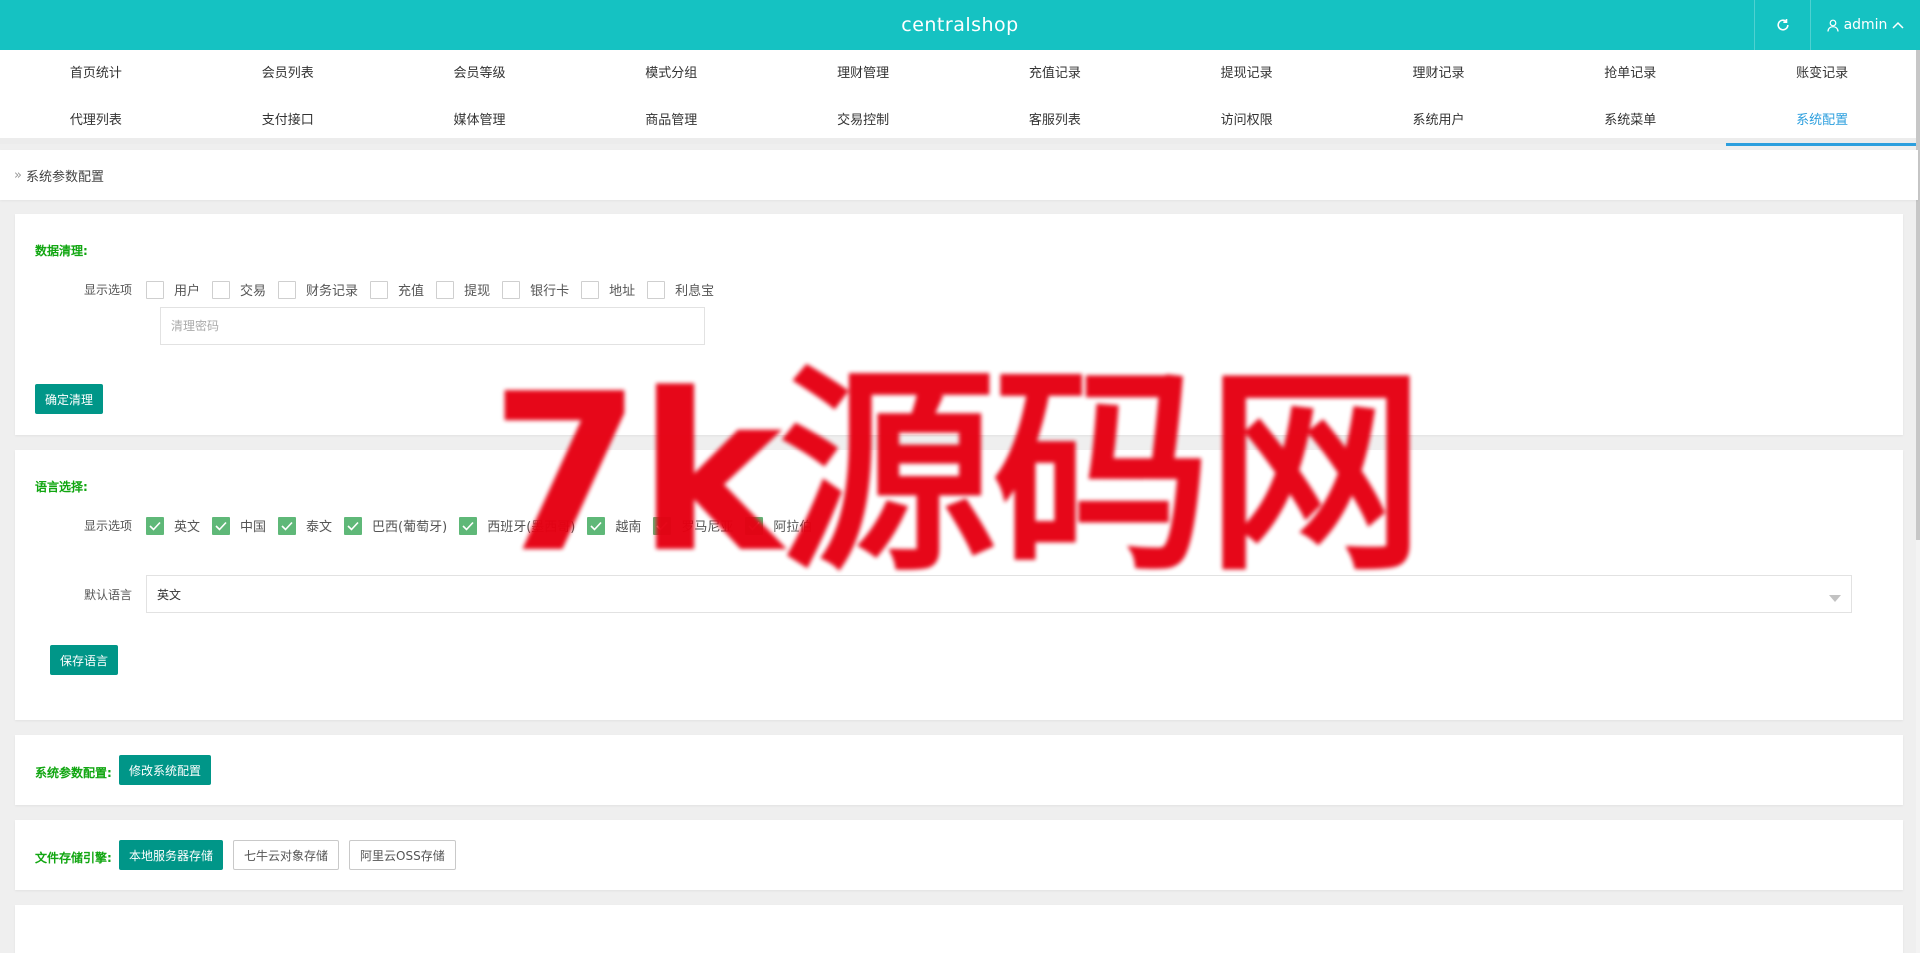 Image resolution: width=1920 pixels, height=953 pixels. What do you see at coordinates (84, 660) in the screenshot?
I see `save-language-button: 保存语言` at bounding box center [84, 660].